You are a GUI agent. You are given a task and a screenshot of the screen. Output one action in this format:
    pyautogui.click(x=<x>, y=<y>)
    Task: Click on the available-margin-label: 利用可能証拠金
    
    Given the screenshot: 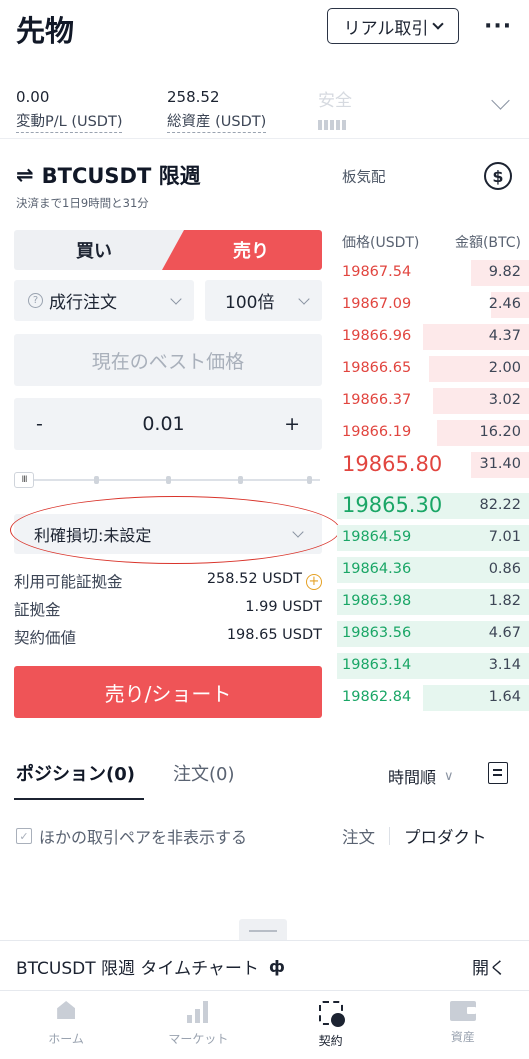 What is the action you would take?
    pyautogui.click(x=68, y=582)
    